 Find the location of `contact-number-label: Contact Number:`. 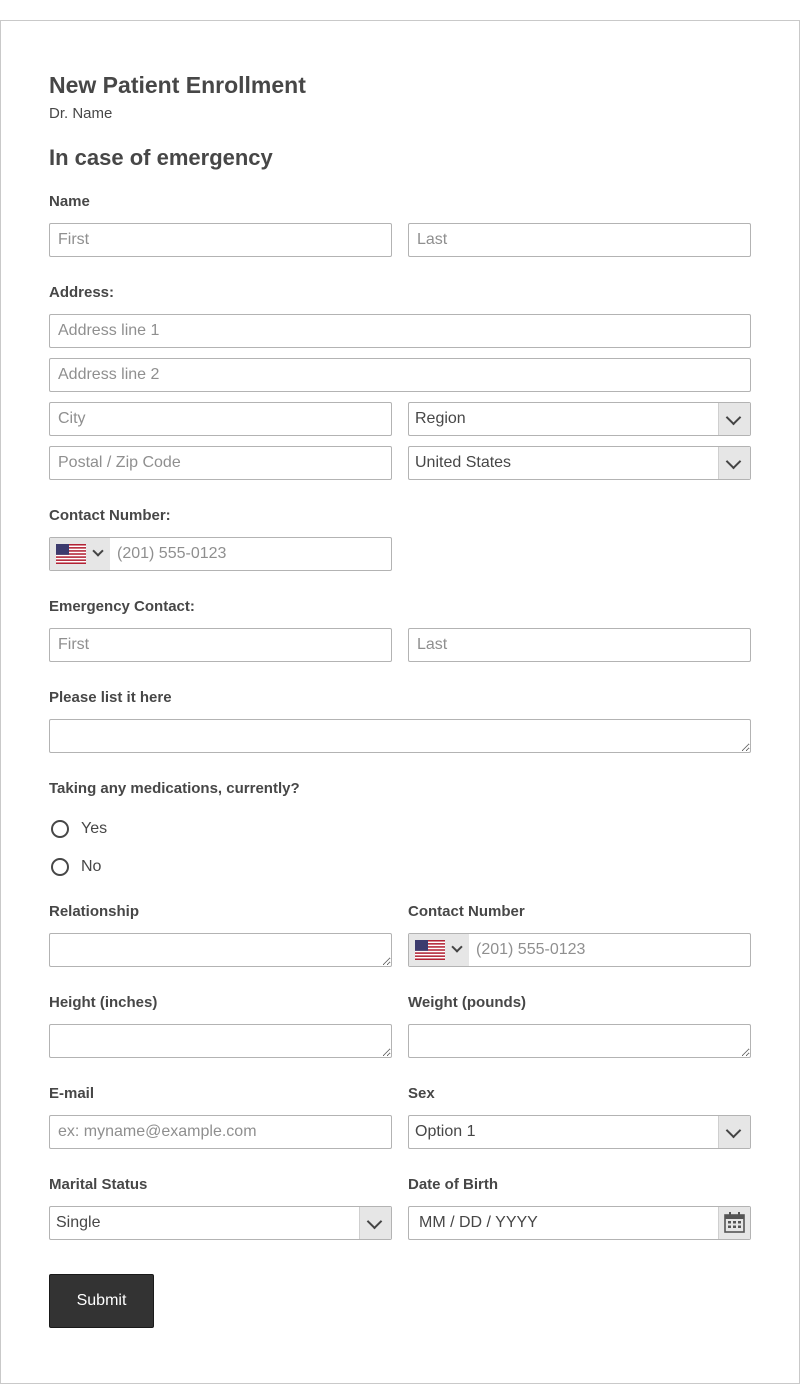

contact-number-label: Contact Number: is located at coordinates (110, 515).